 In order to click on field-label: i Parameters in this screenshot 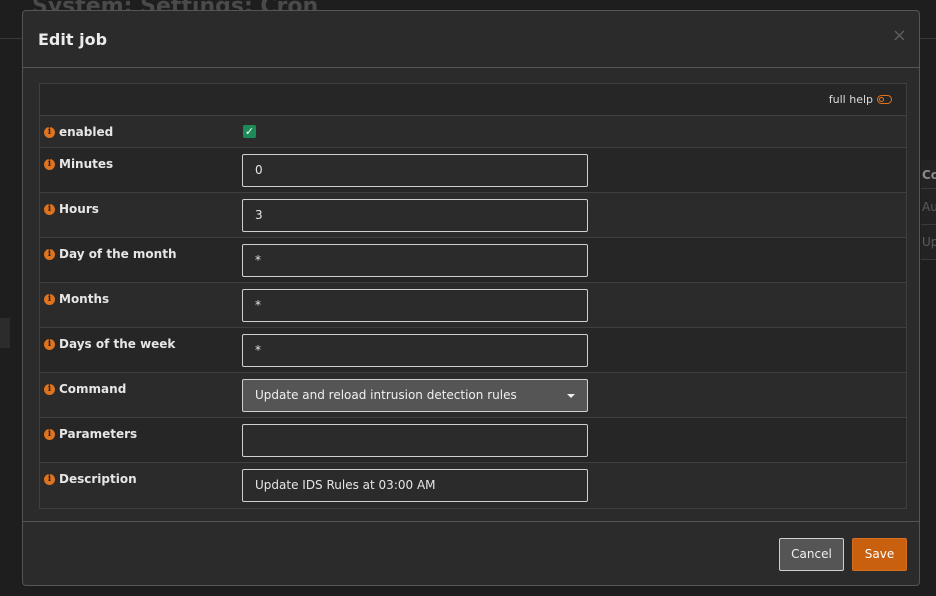, I will do `click(90, 434)`.